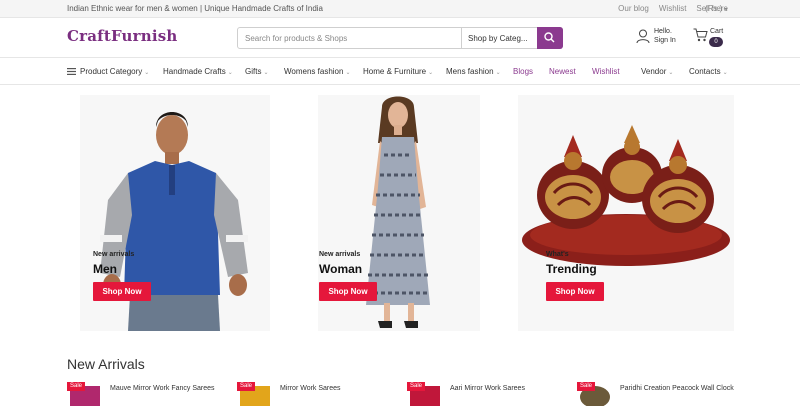 The height and width of the screenshot is (406, 800). Describe the element at coordinates (71, 71) in the screenshot. I see `menu-icon` at that location.